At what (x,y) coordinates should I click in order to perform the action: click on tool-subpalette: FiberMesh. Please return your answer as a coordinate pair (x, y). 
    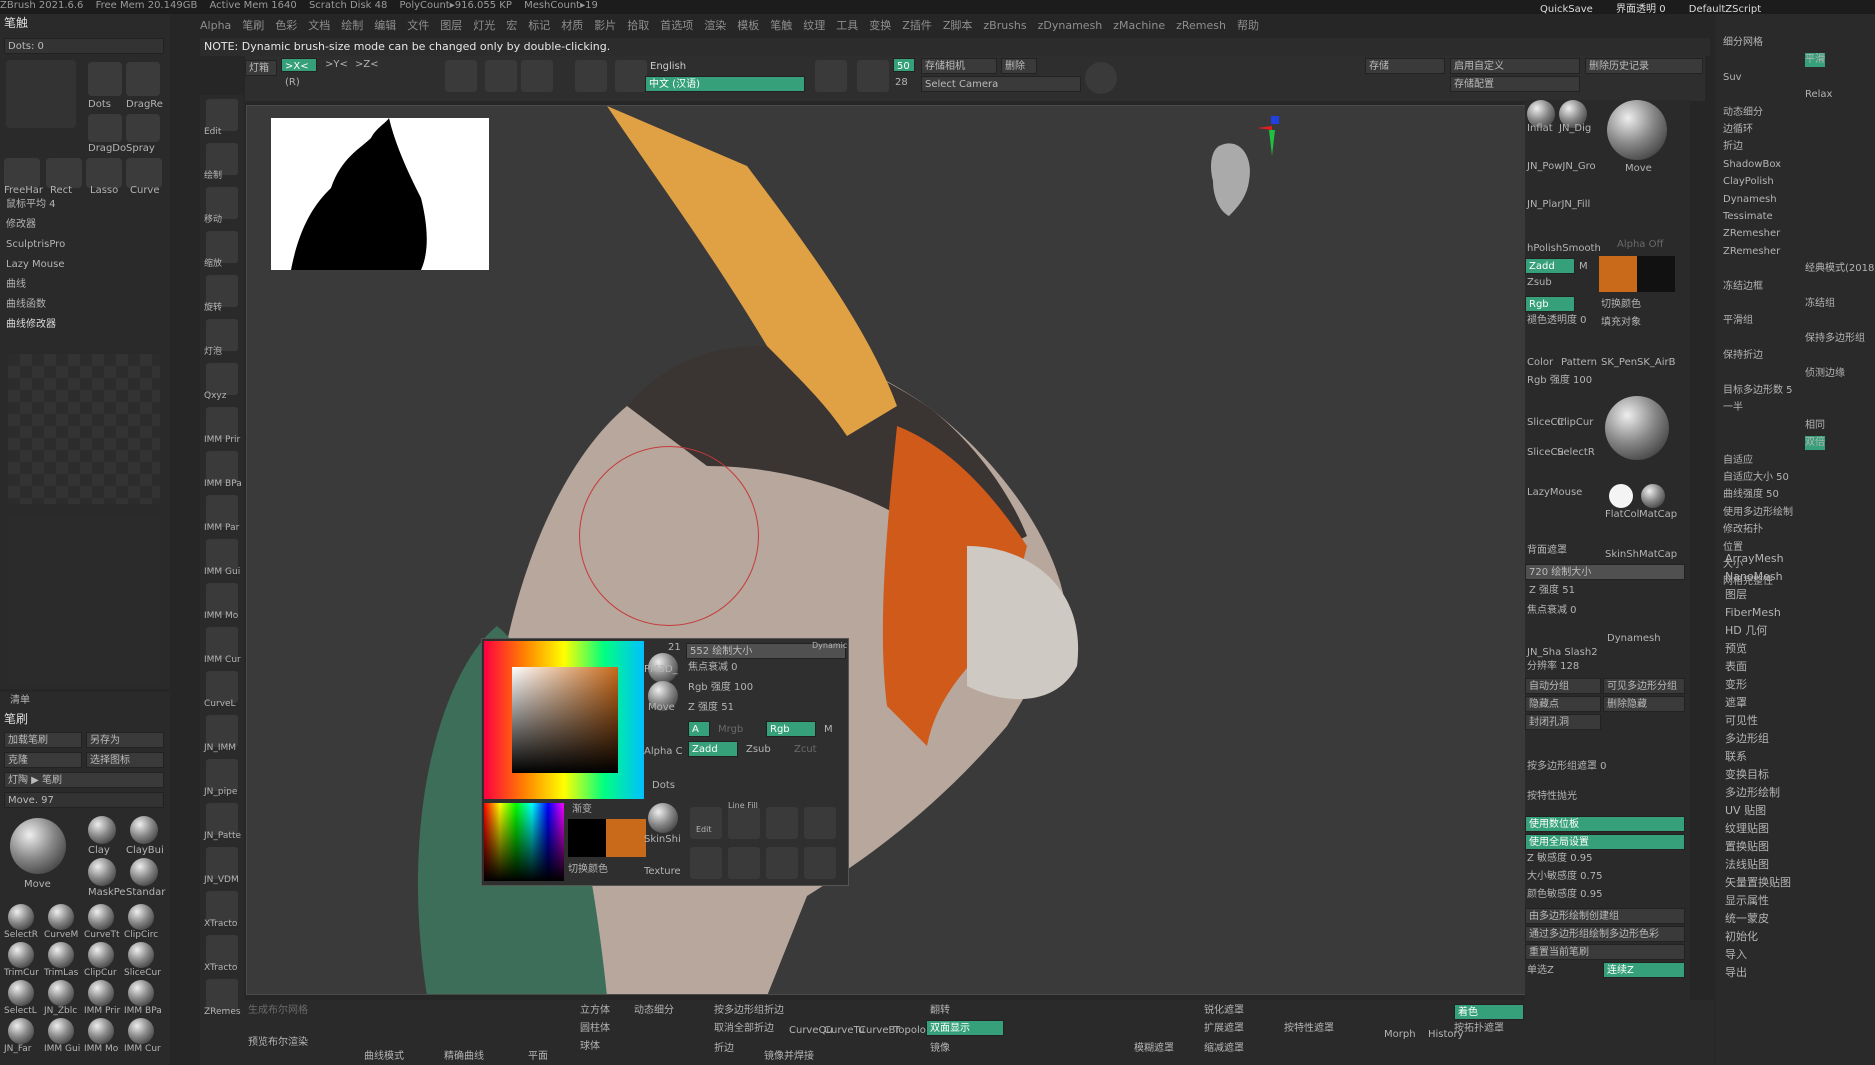
    Looking at the image, I should click on (1753, 613).